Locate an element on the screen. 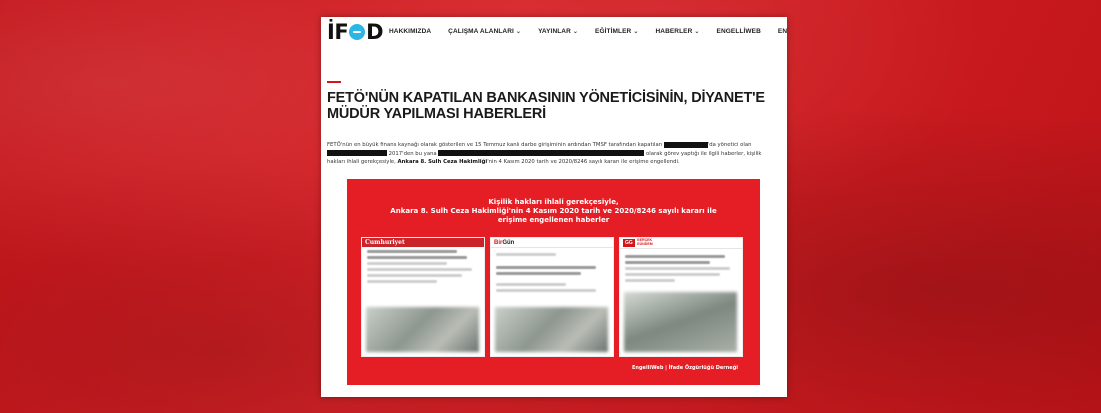 The height and width of the screenshot is (413, 1101). article-text-2: 'da yönetici olan is located at coordinates (729, 145).